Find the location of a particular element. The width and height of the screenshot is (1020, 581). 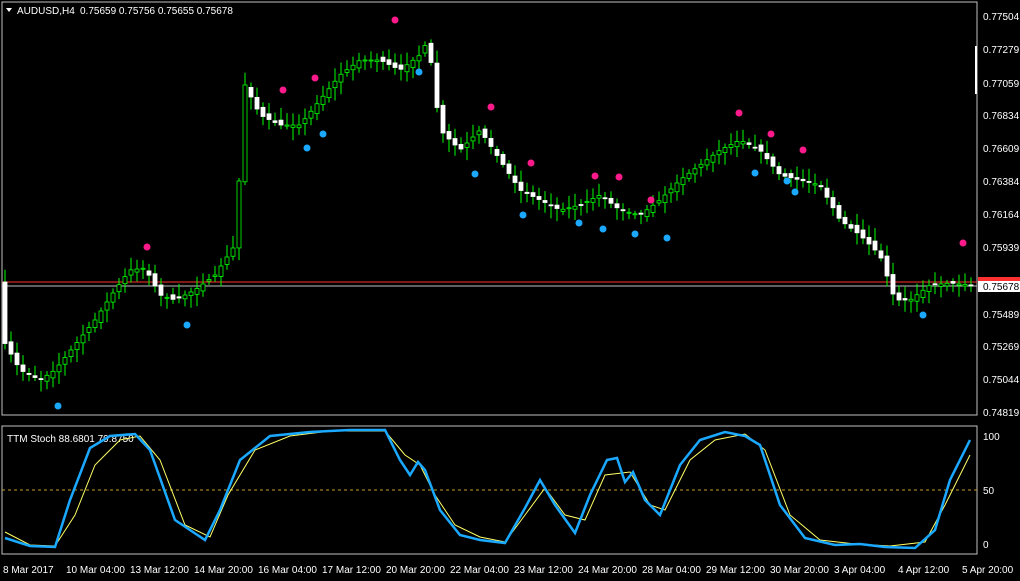

time-label: 29 Mar 12:00 is located at coordinates (735, 570).